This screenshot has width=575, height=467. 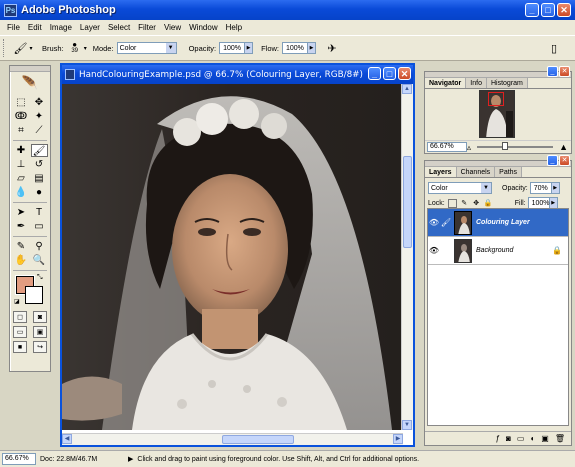 What do you see at coordinates (20, 347) in the screenshot?
I see `full-screen-icon: ■` at bounding box center [20, 347].